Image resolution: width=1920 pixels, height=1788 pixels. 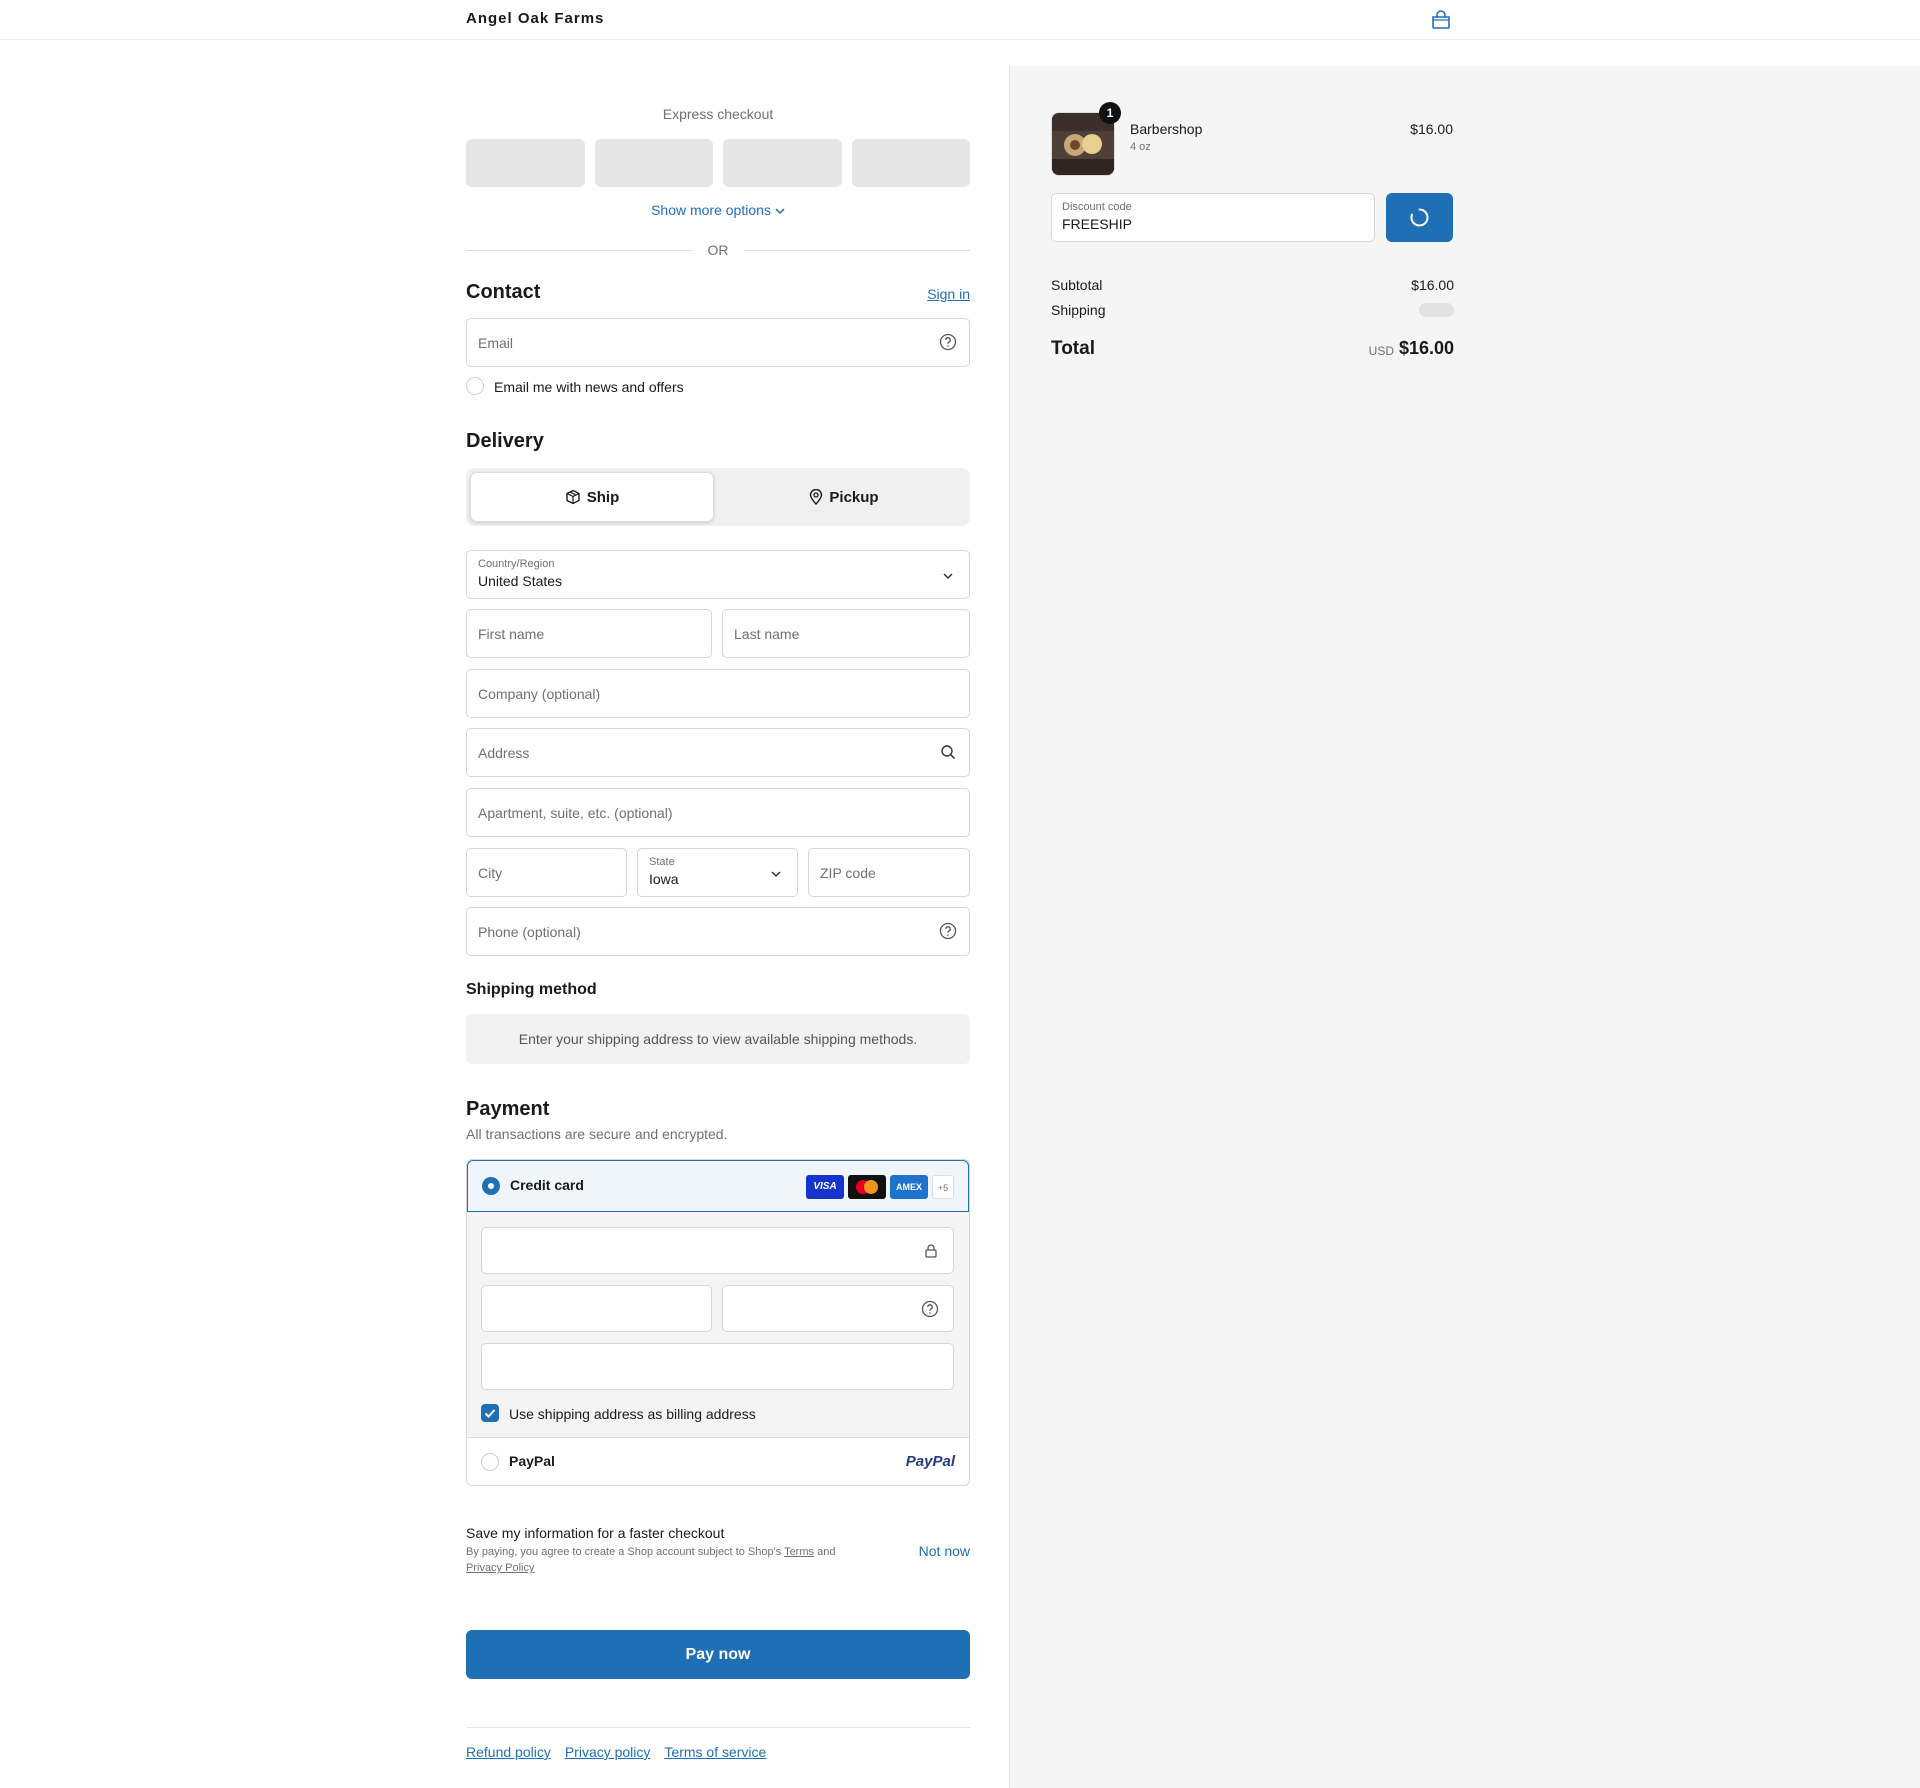 I want to click on last-name-placeholder: Last name, so click(x=767, y=634).